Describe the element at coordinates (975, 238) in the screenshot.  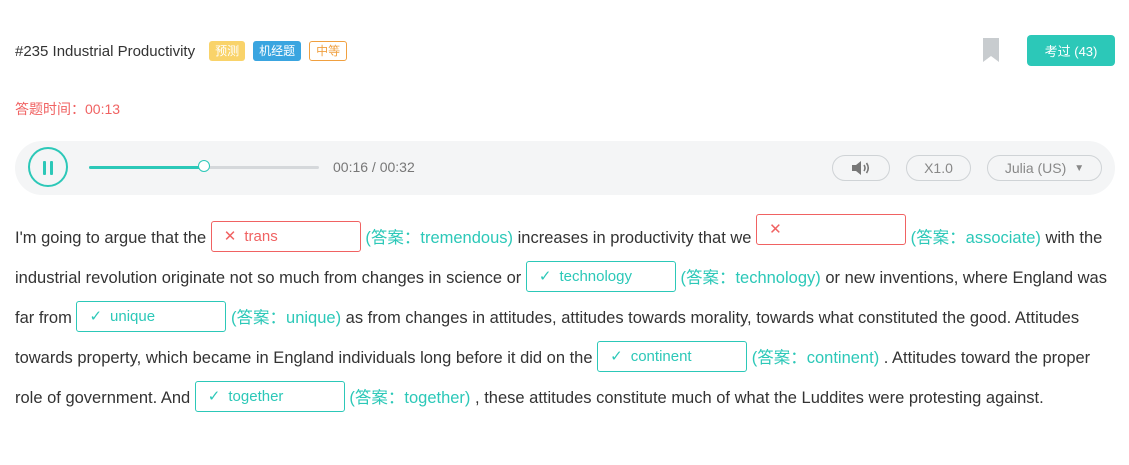
I see `correct-answer: (答案：associate)` at that location.